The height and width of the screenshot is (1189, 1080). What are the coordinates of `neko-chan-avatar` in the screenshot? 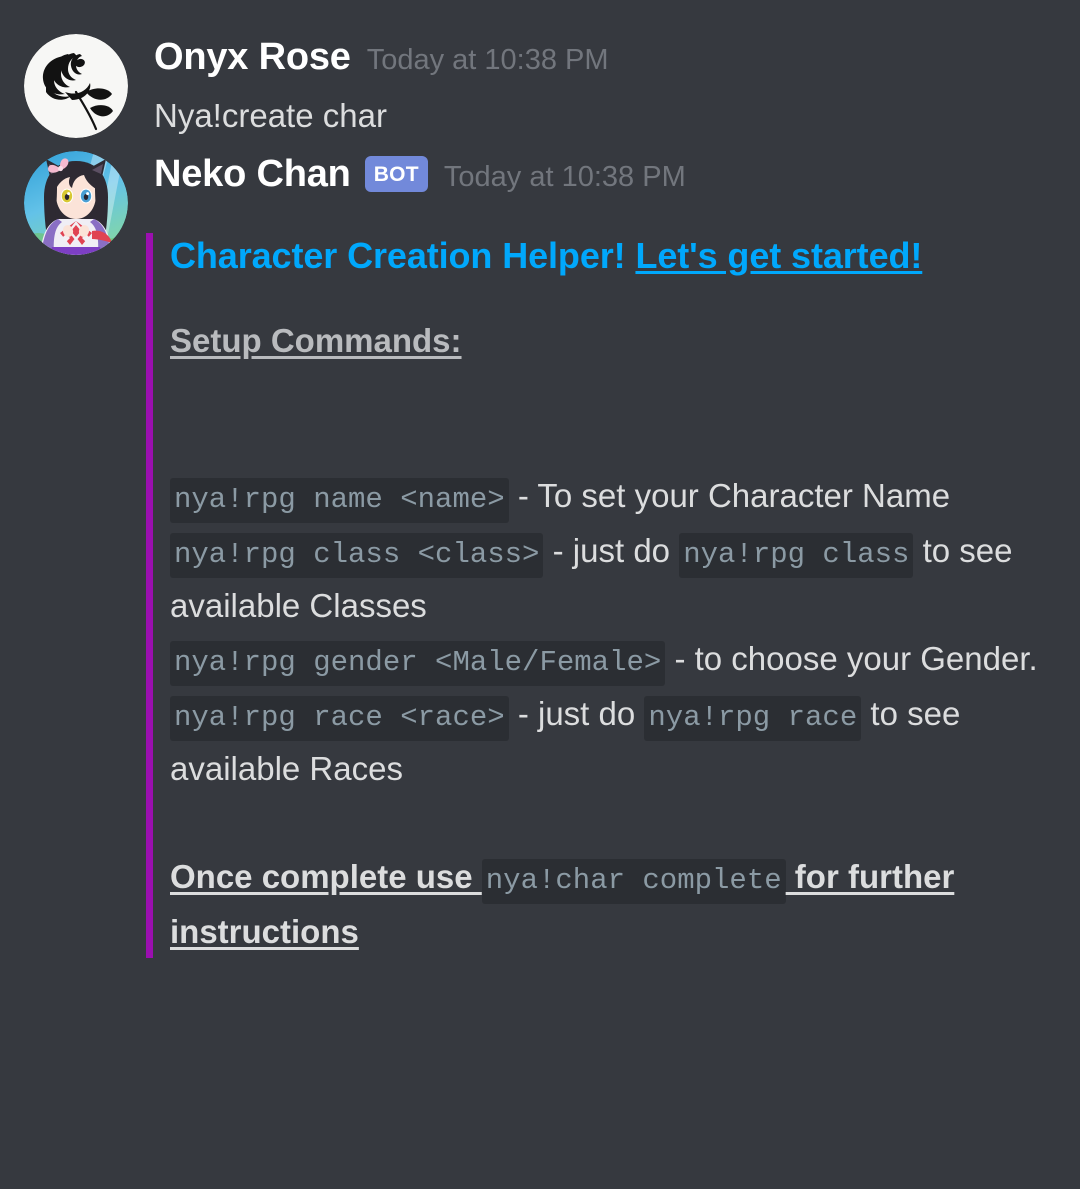 It's located at (76, 202).